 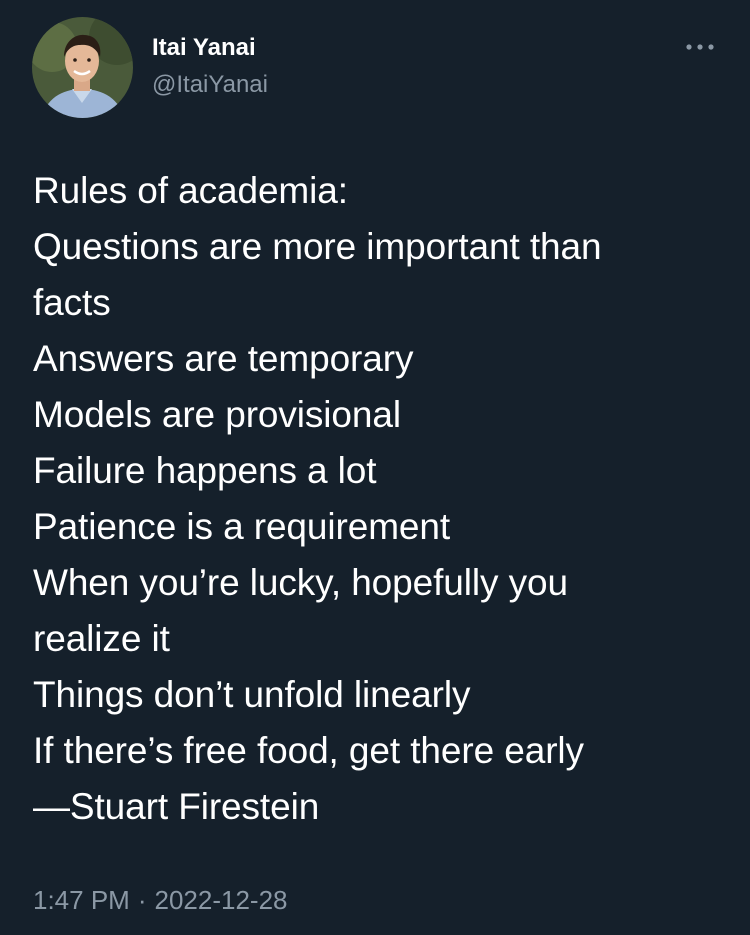 I want to click on tweet-line: If there’s free food, get there early, so click(x=308, y=750).